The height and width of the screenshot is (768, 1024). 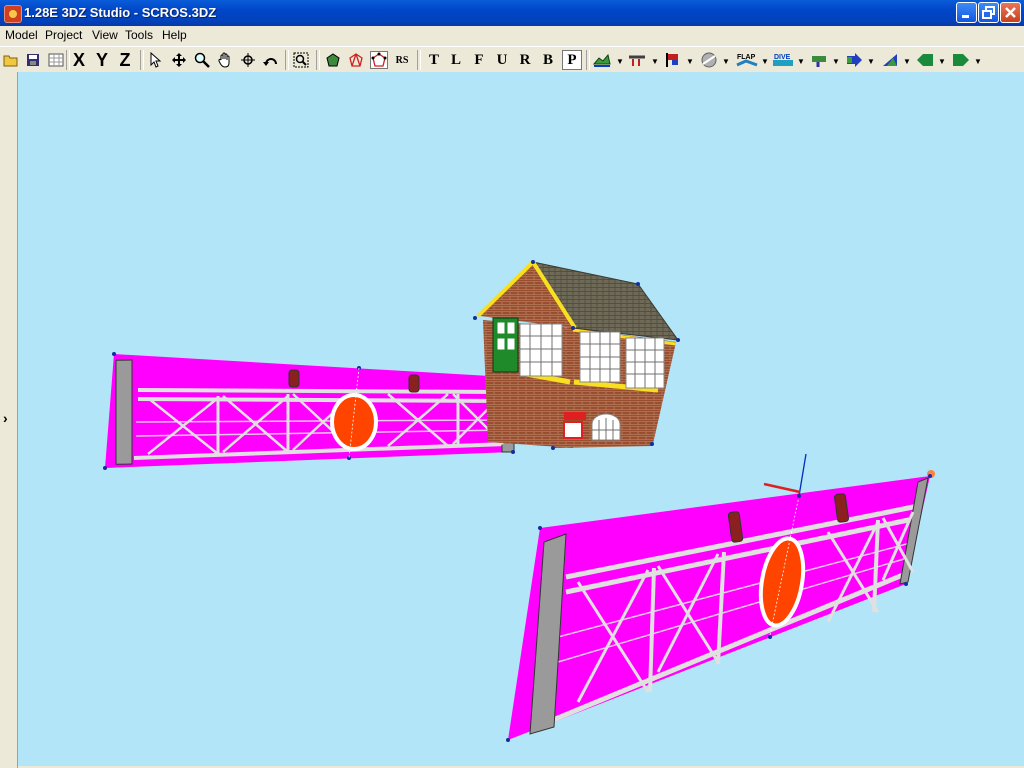 I want to click on axis-y-button: Y, so click(x=102, y=60).